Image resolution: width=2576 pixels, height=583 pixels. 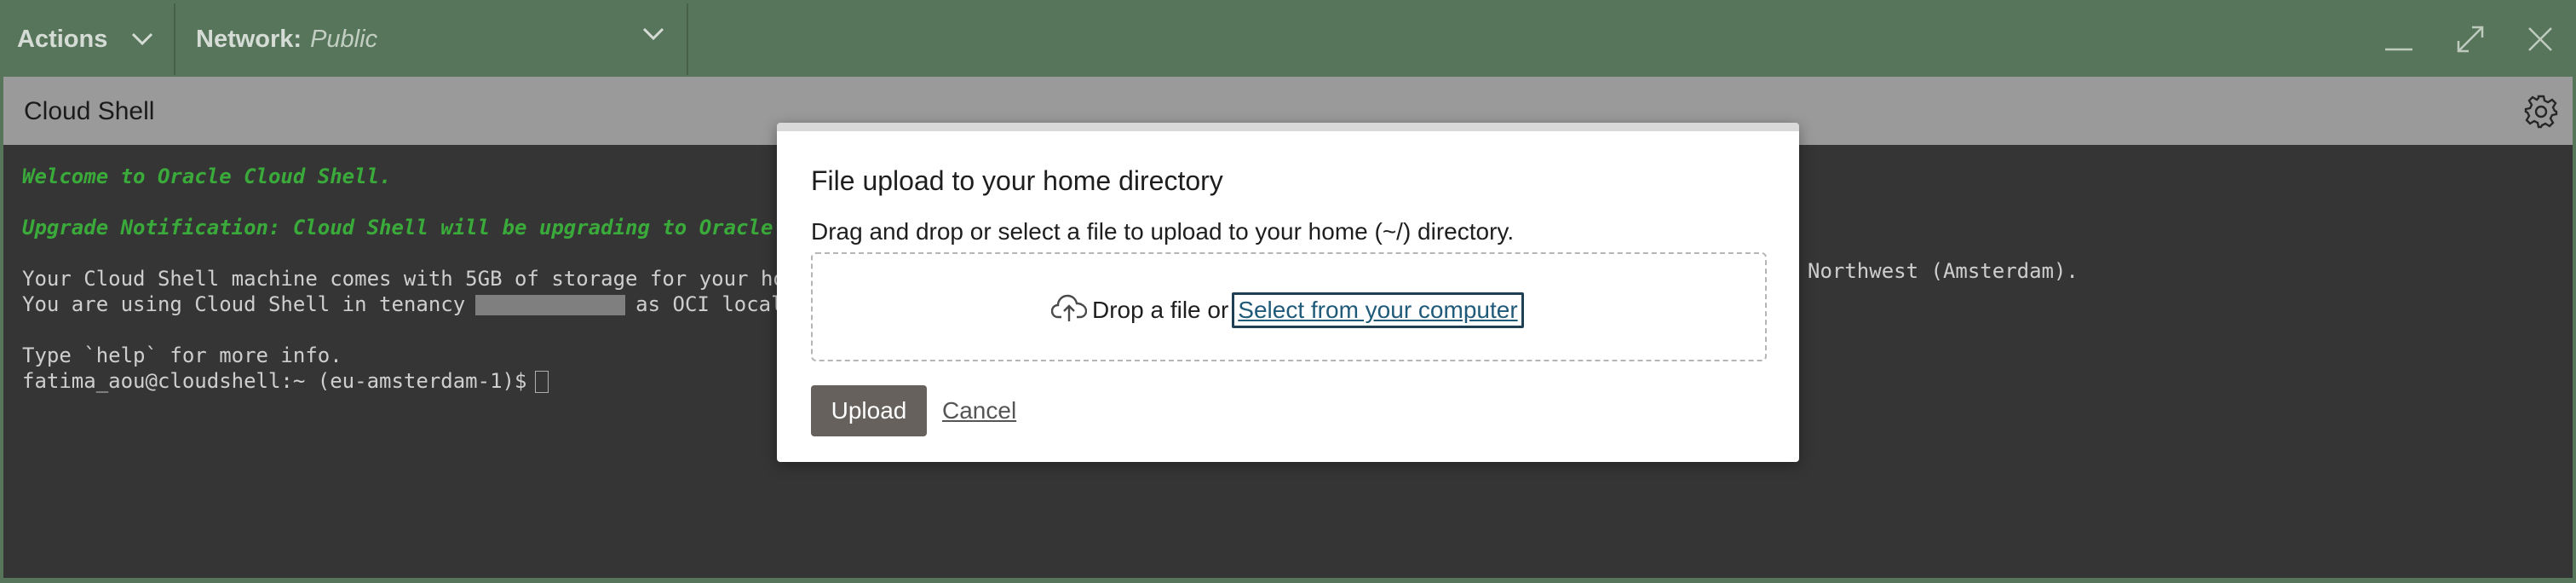 What do you see at coordinates (979, 410) in the screenshot?
I see `cancel-link: Cancel` at bounding box center [979, 410].